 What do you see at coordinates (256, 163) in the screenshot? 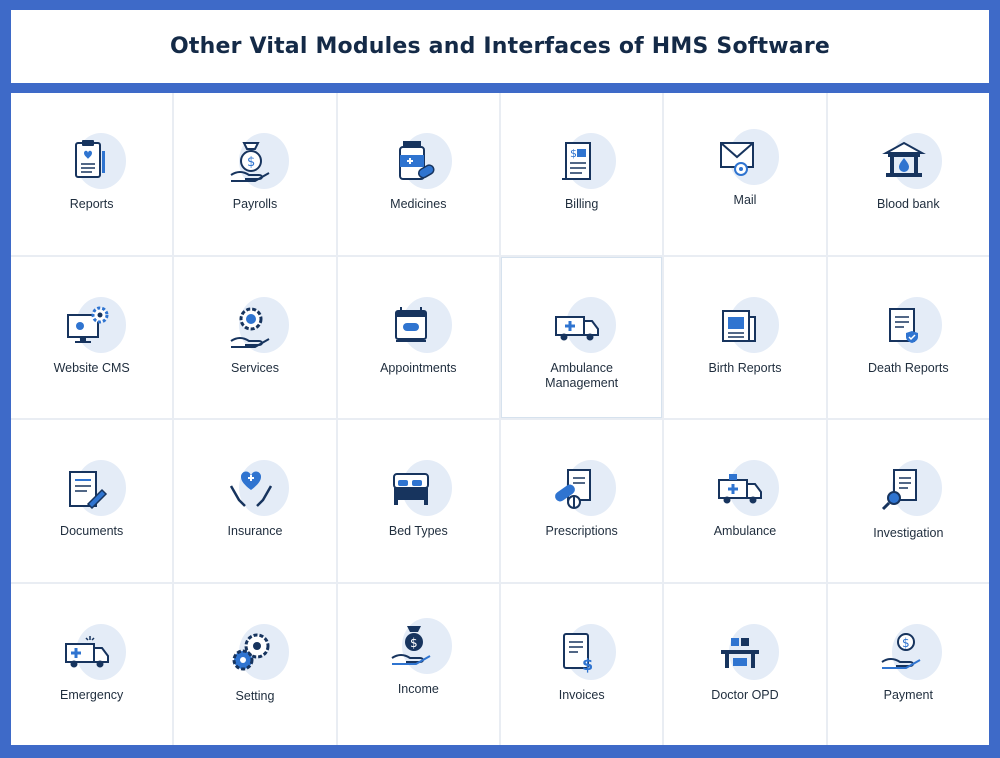
I see `money-bag-hand-icon: $` at bounding box center [256, 163].